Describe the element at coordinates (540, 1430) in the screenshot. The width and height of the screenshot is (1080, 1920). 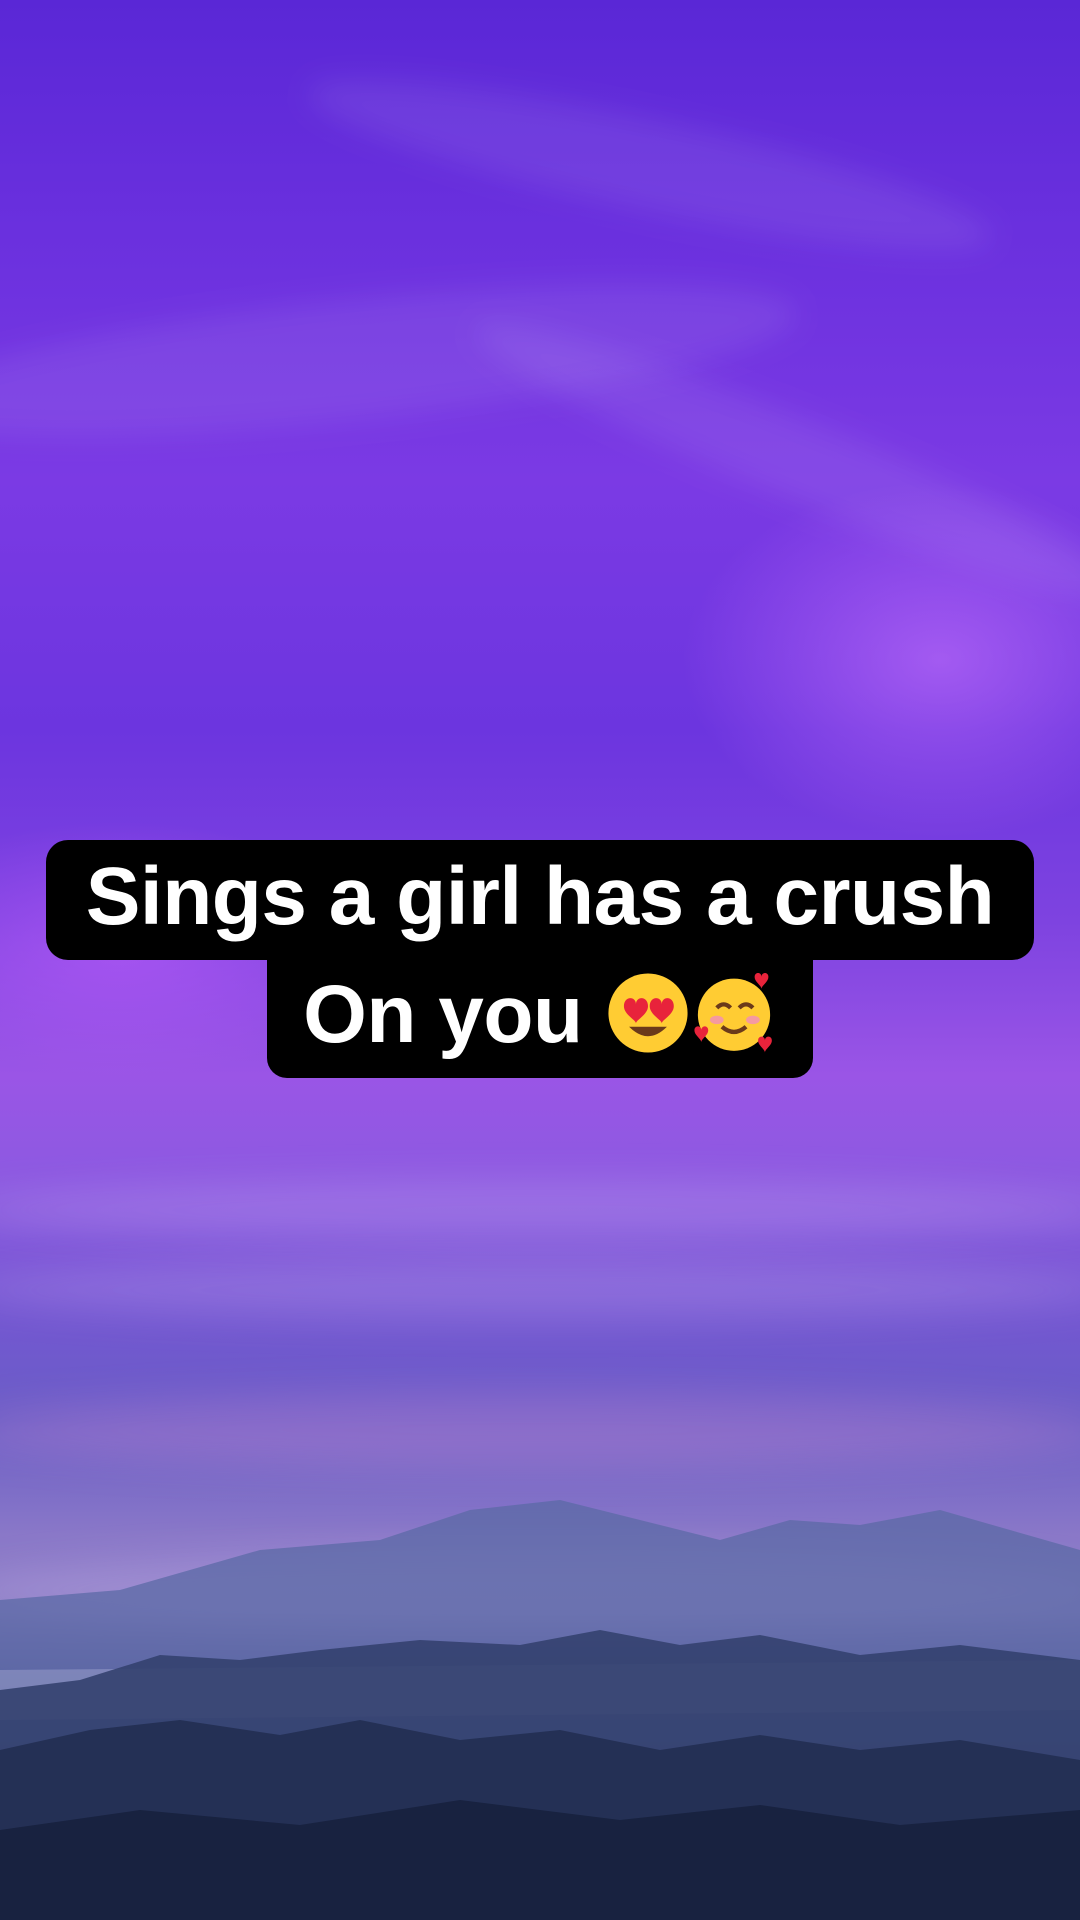
I see `cloud-band-pink` at that location.